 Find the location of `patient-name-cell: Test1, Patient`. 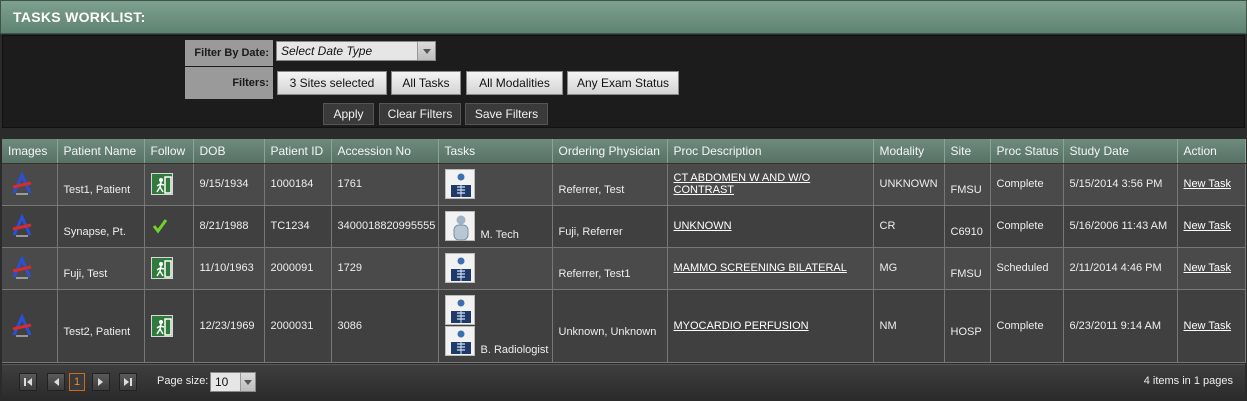

patient-name-cell: Test1, Patient is located at coordinates (101, 184).